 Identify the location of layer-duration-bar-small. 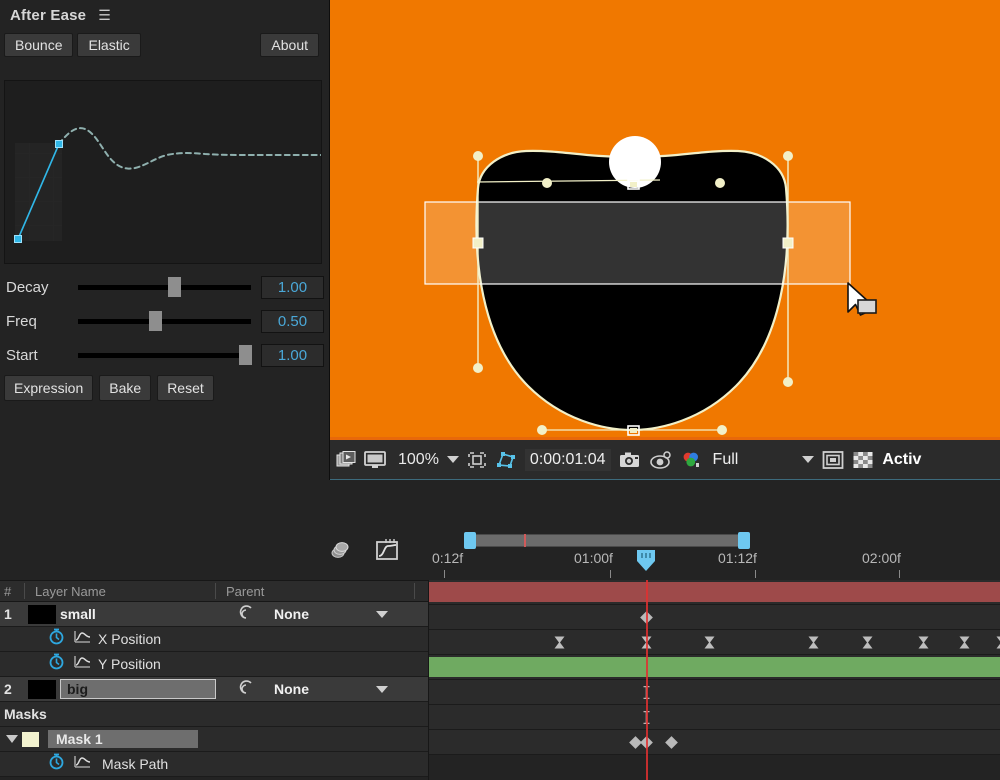
(714, 592).